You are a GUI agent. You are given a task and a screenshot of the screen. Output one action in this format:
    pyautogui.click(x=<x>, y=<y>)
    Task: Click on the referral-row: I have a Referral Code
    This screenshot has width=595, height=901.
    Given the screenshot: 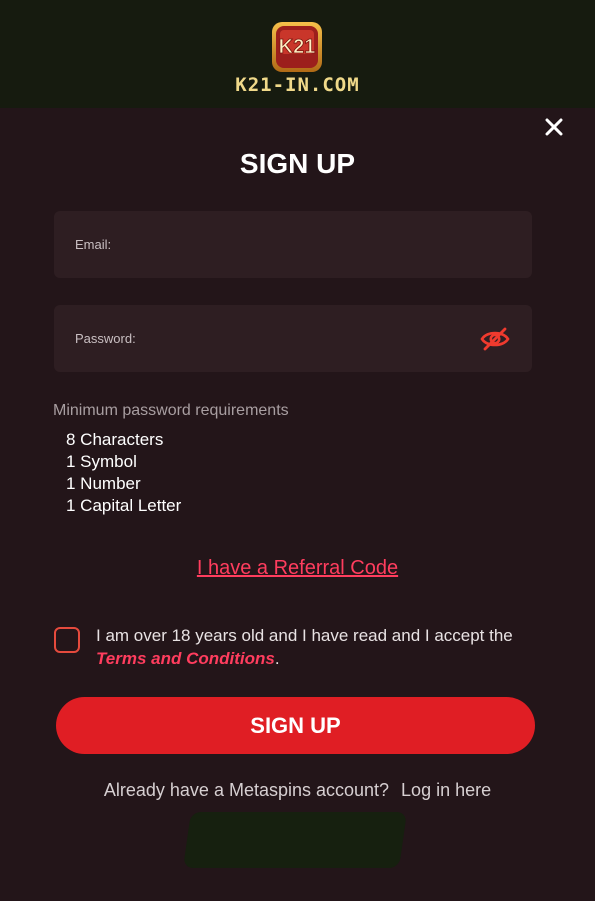 What is the action you would take?
    pyautogui.click(x=297, y=568)
    